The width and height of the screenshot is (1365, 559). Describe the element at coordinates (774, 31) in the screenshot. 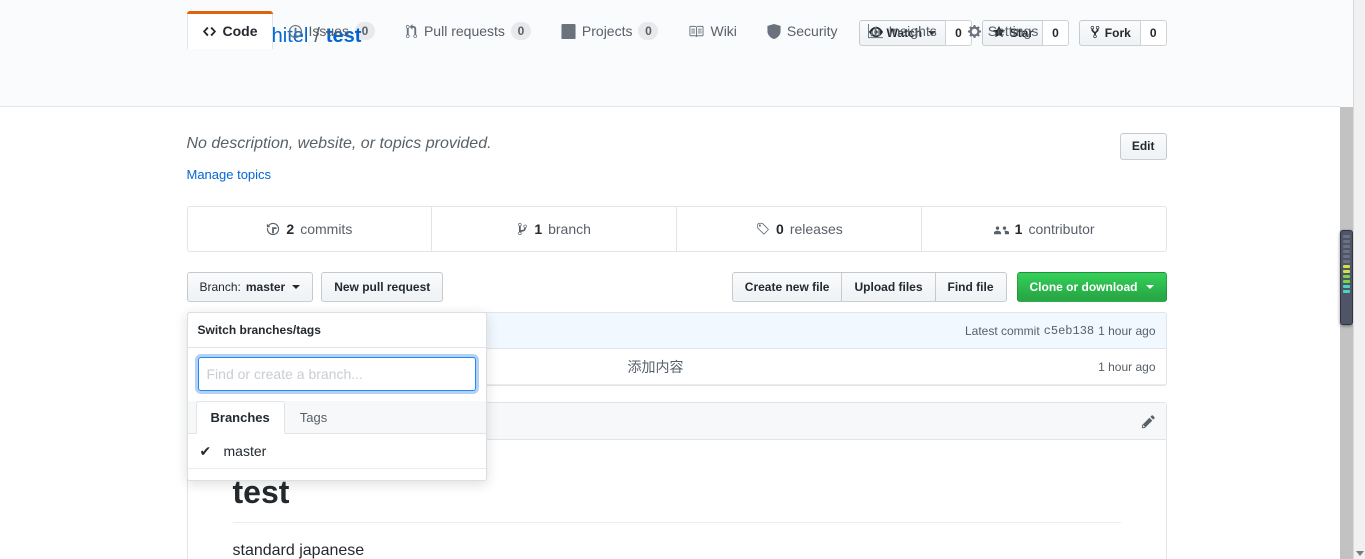

I see `shield-icon` at that location.